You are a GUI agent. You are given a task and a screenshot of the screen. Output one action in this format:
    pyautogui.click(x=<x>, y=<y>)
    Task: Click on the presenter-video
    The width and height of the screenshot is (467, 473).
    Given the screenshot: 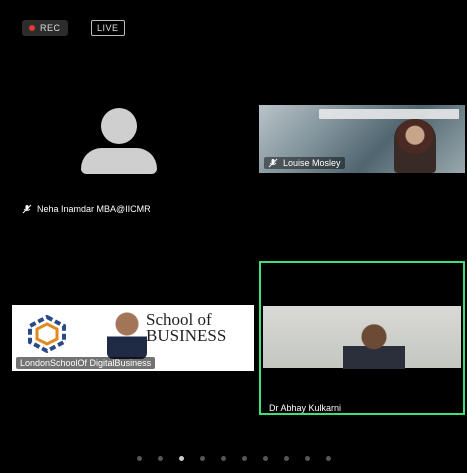 What is the action you would take?
    pyautogui.click(x=127, y=334)
    